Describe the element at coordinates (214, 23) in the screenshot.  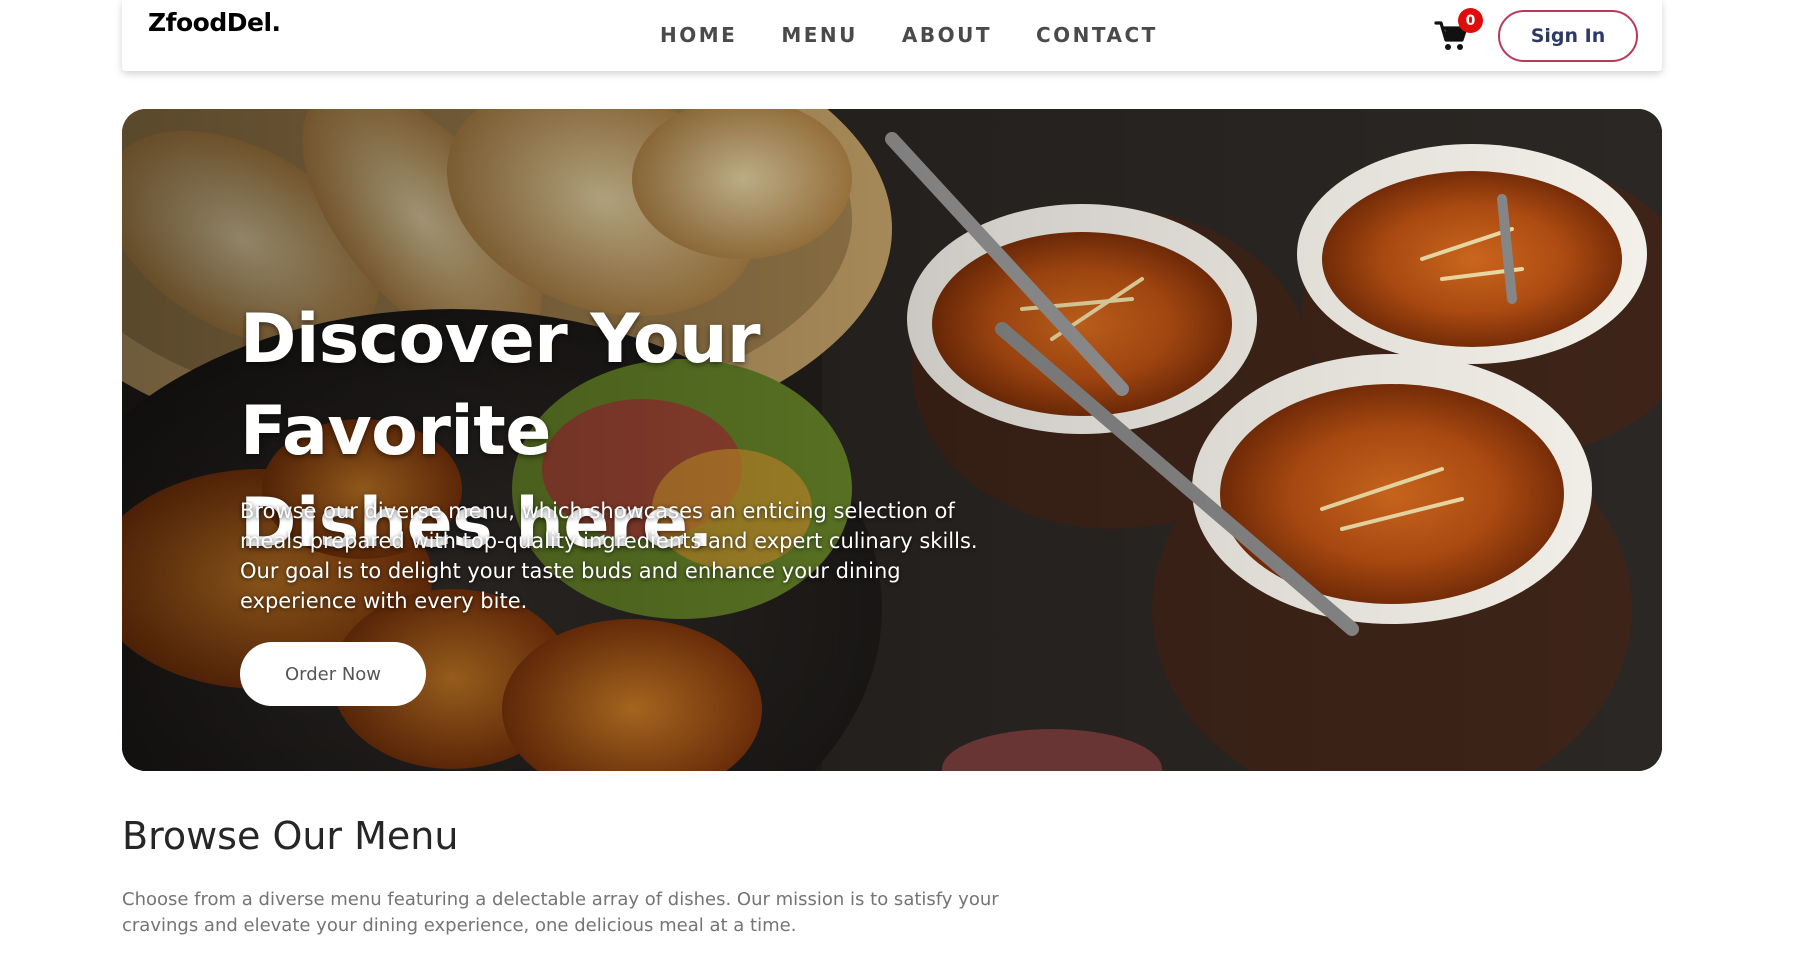
I see `logo: ZfoodDel.` at that location.